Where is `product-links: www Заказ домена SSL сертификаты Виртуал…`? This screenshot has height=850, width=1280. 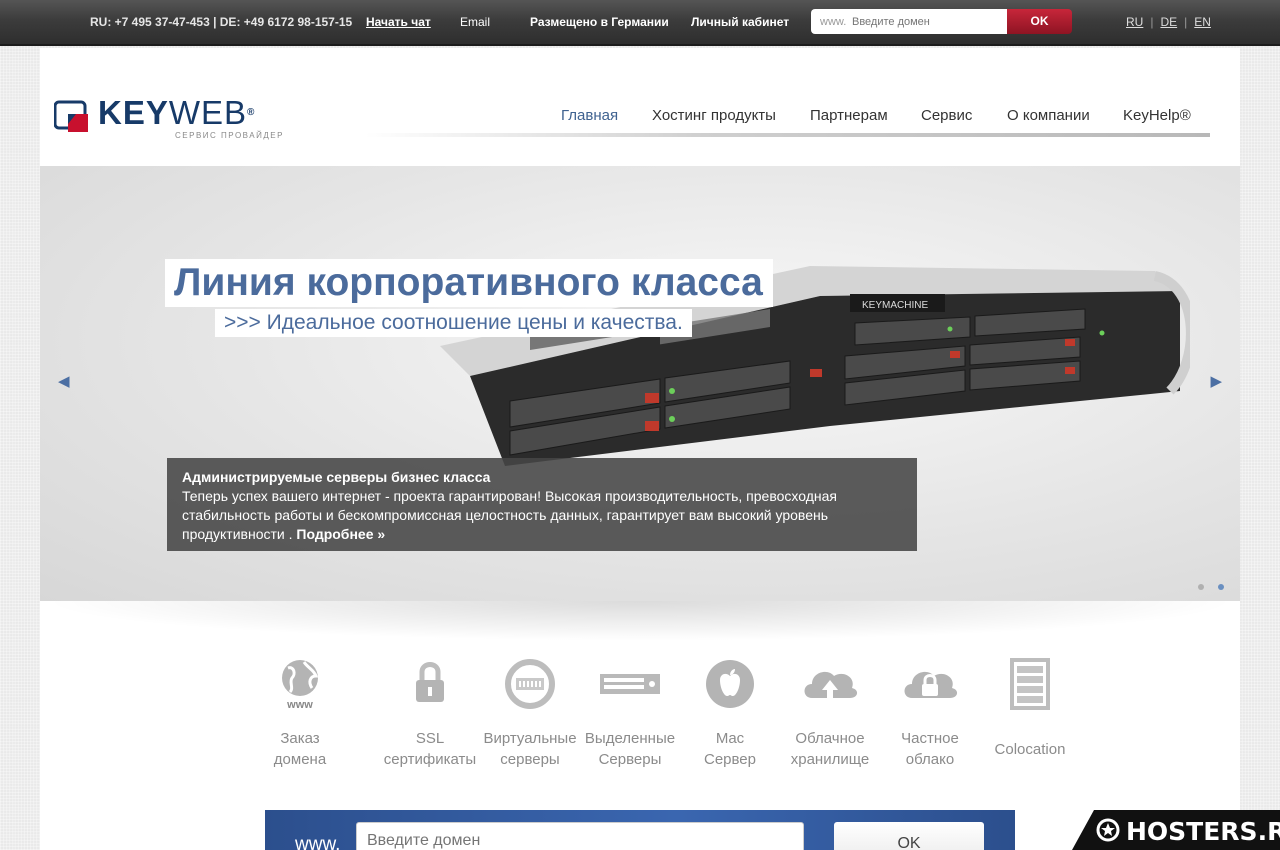 product-links: www Заказ домена SSL сертификаты Виртуал… is located at coordinates (657, 718).